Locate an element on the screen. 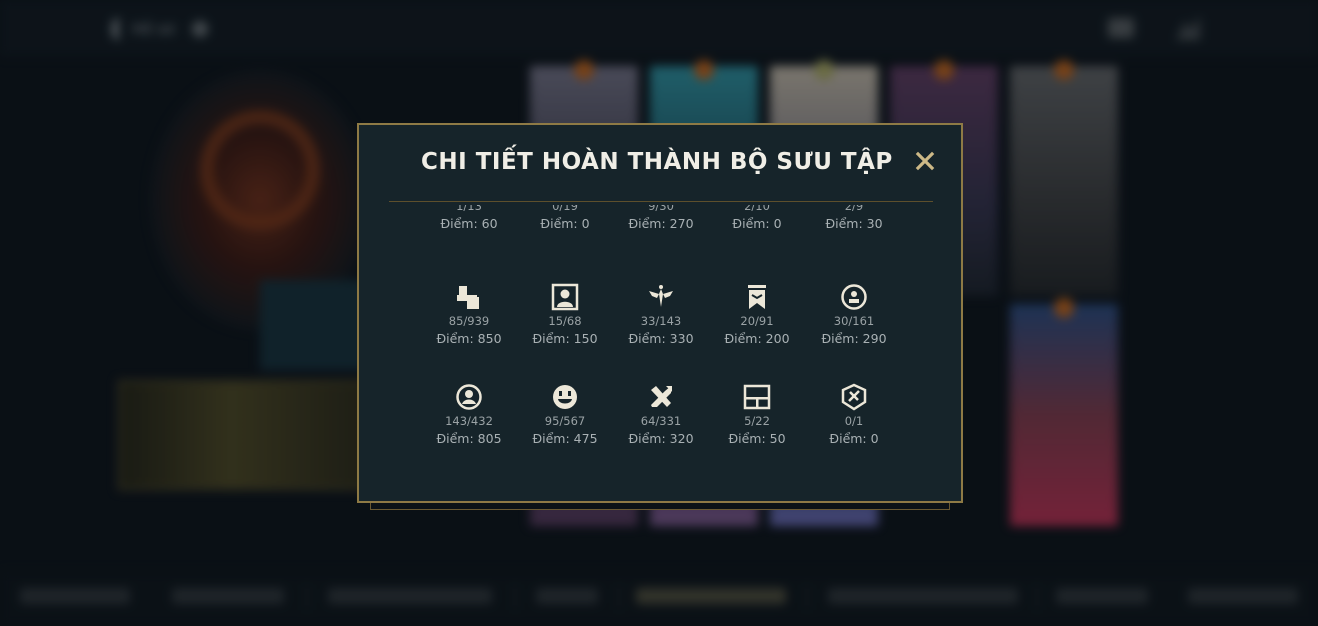 This screenshot has width=1318, height=626. crest-badge-icon is located at coordinates (854, 397).